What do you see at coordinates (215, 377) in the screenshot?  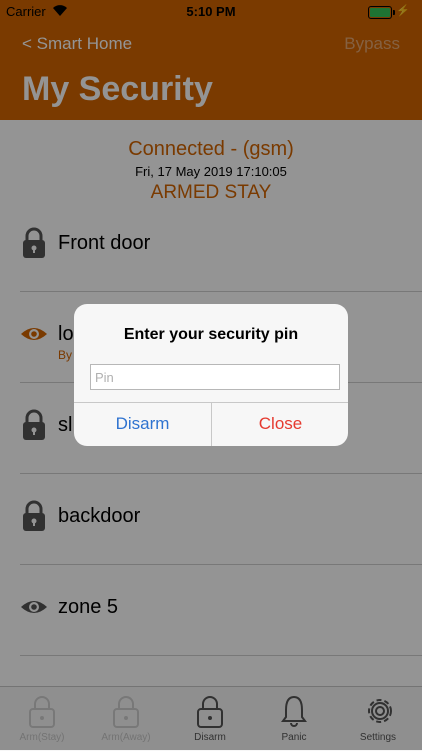 I see `pin-input` at bounding box center [215, 377].